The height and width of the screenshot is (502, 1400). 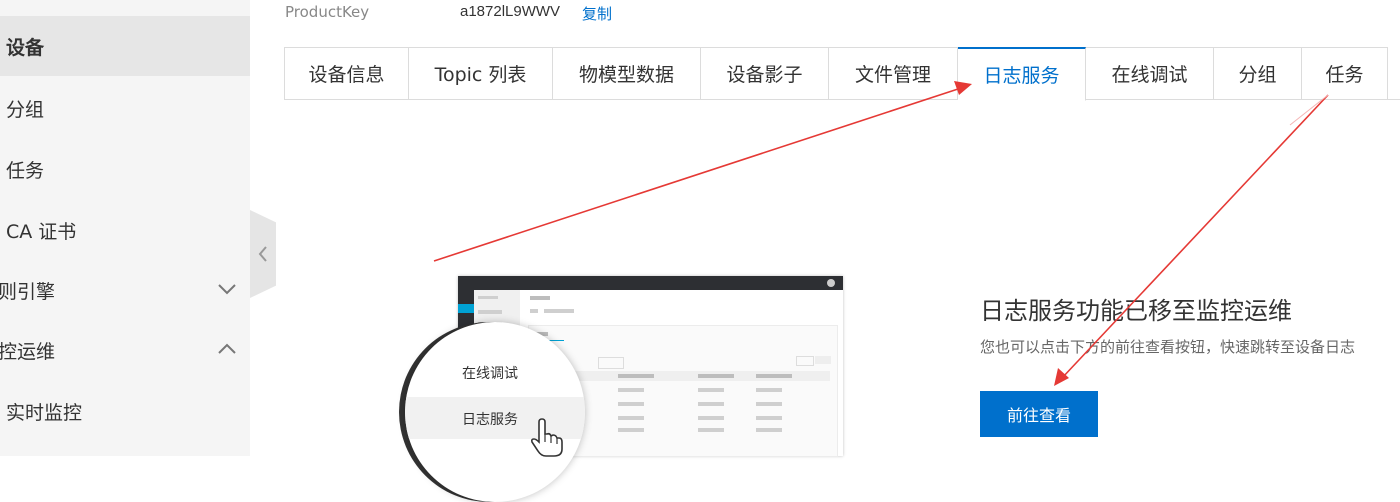 I want to click on tab-online-debug: 在线调试, so click(x=1150, y=73).